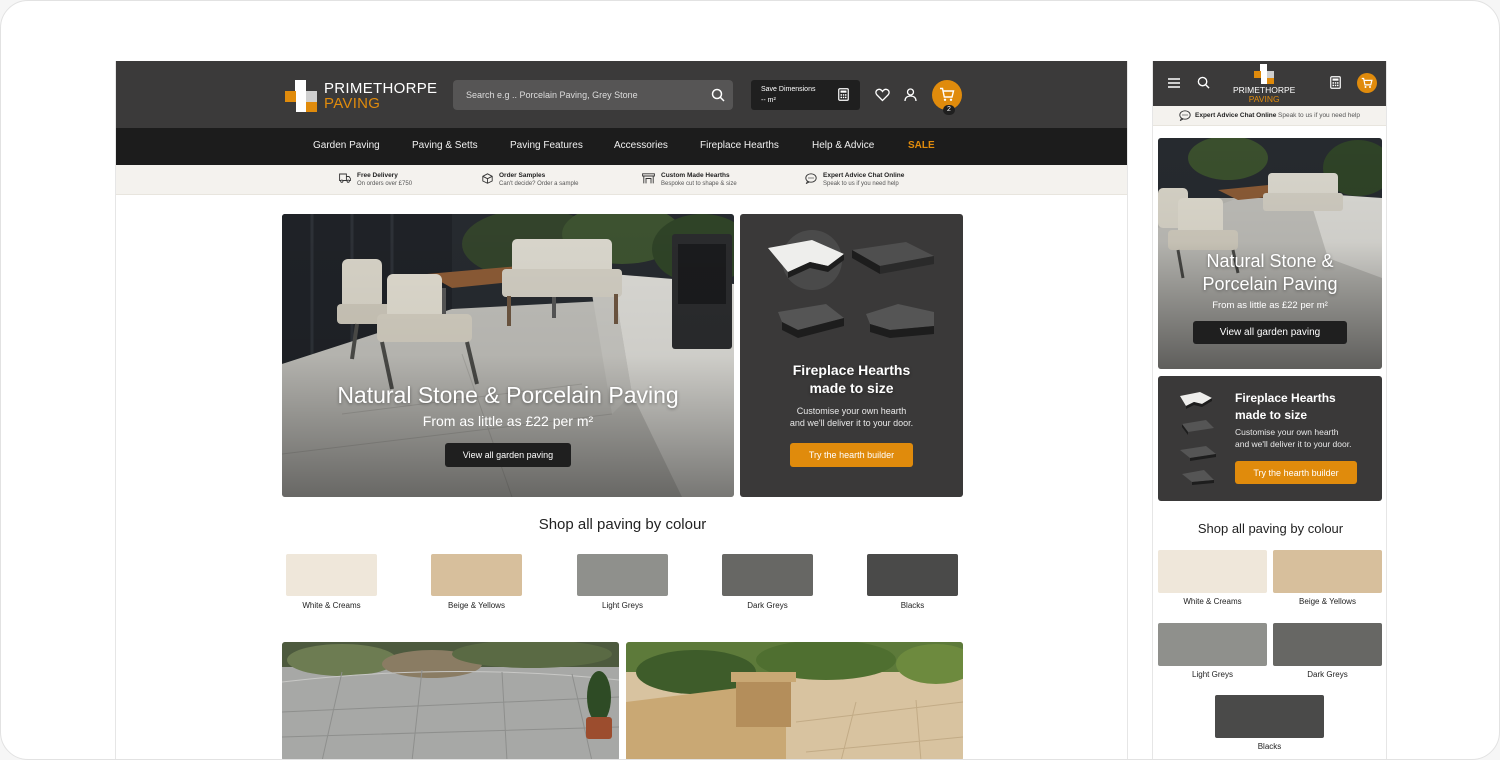 Image resolution: width=1500 pixels, height=760 pixels. I want to click on fireplace-icon, so click(648, 178).